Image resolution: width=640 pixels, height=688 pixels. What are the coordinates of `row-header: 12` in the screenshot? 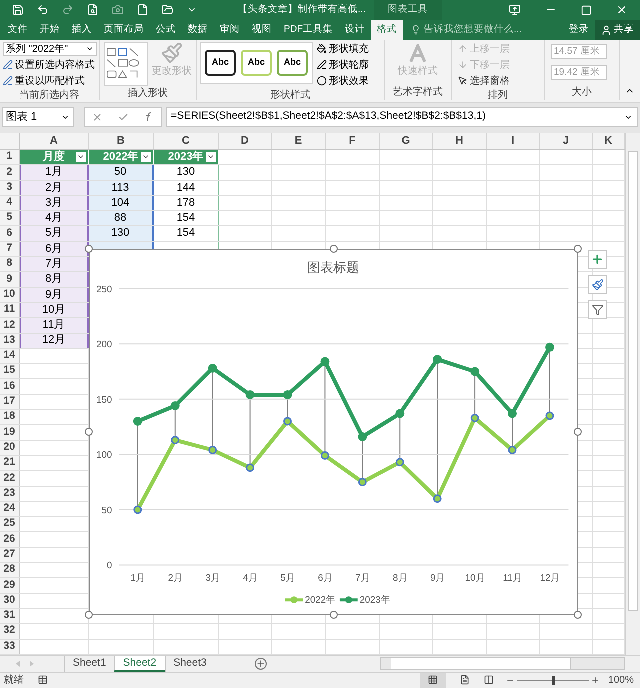 It's located at (10, 325).